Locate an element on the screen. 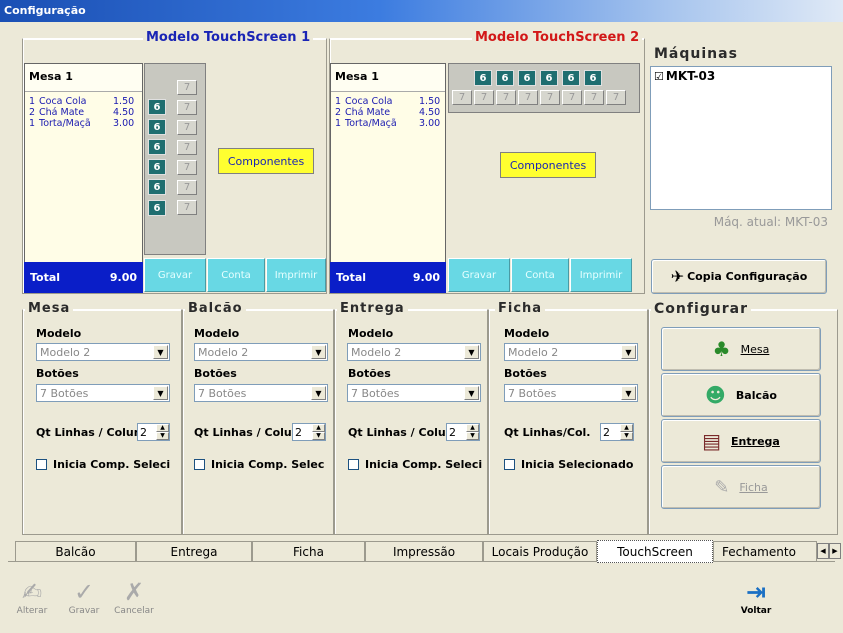  ts1-imprimir-button: Imprimir is located at coordinates (296, 275).